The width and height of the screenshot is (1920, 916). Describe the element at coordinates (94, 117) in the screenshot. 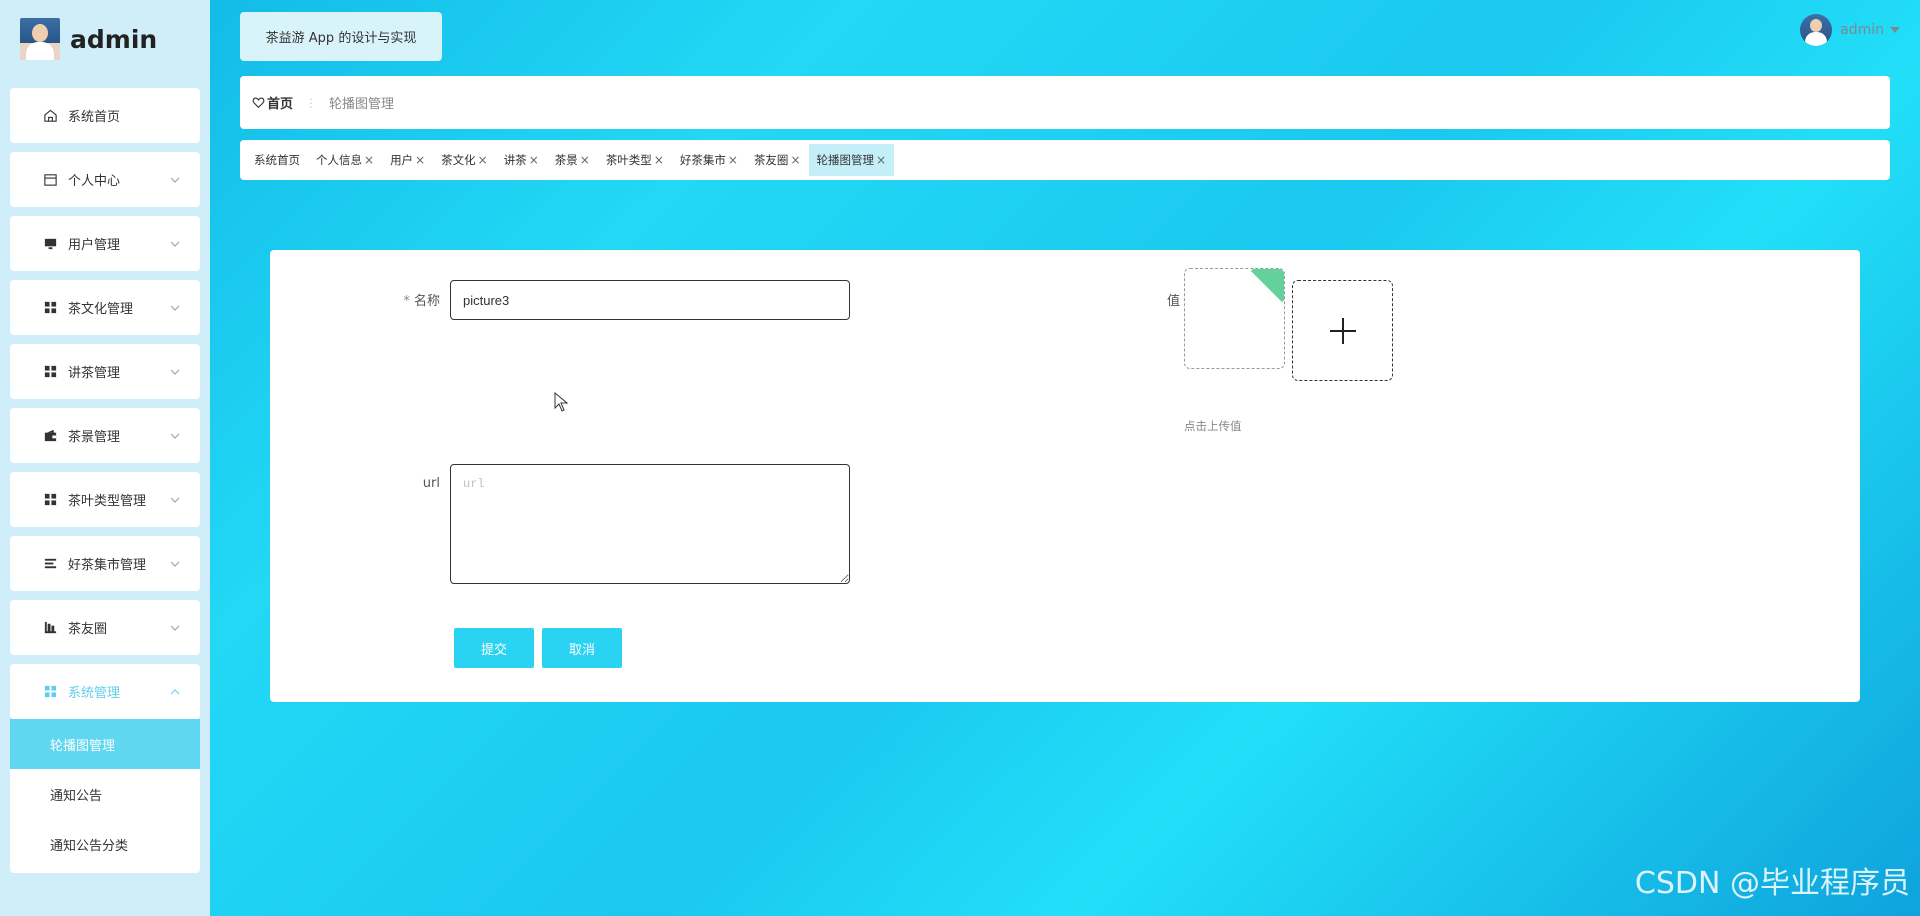

I see `sidebar-item-label: 系统首页` at that location.